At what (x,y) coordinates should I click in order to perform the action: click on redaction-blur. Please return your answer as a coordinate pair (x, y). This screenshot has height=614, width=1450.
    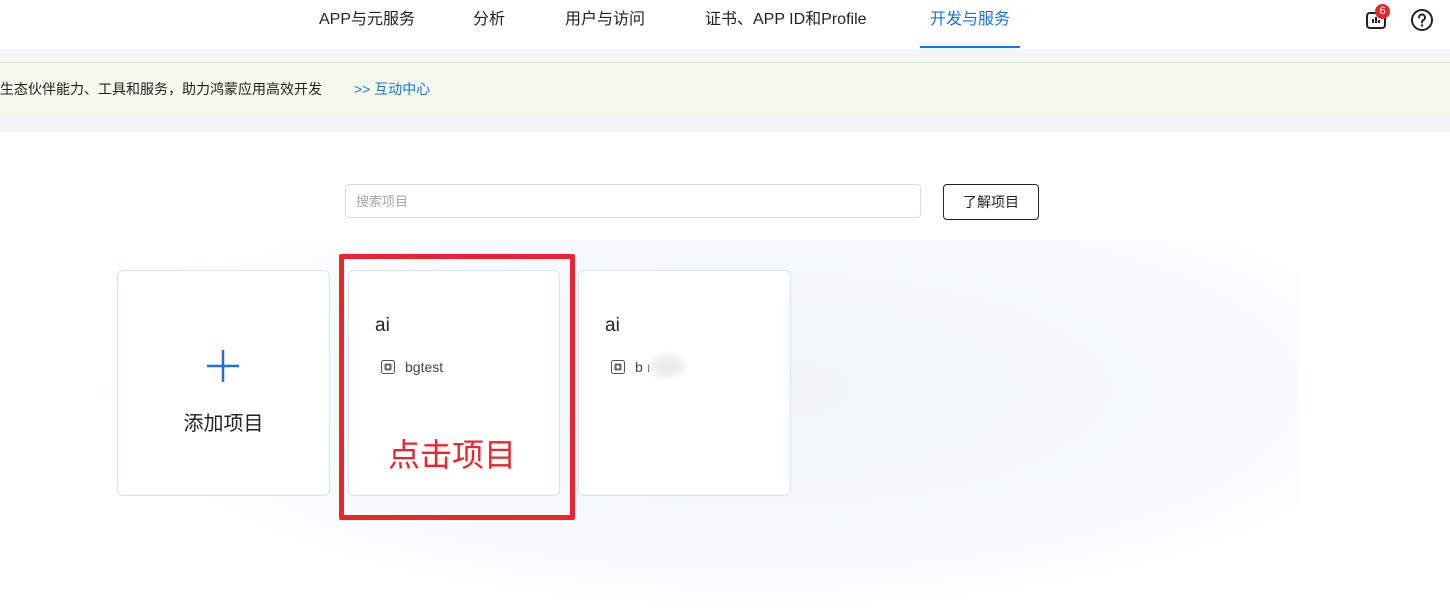
    Looking at the image, I should click on (667, 366).